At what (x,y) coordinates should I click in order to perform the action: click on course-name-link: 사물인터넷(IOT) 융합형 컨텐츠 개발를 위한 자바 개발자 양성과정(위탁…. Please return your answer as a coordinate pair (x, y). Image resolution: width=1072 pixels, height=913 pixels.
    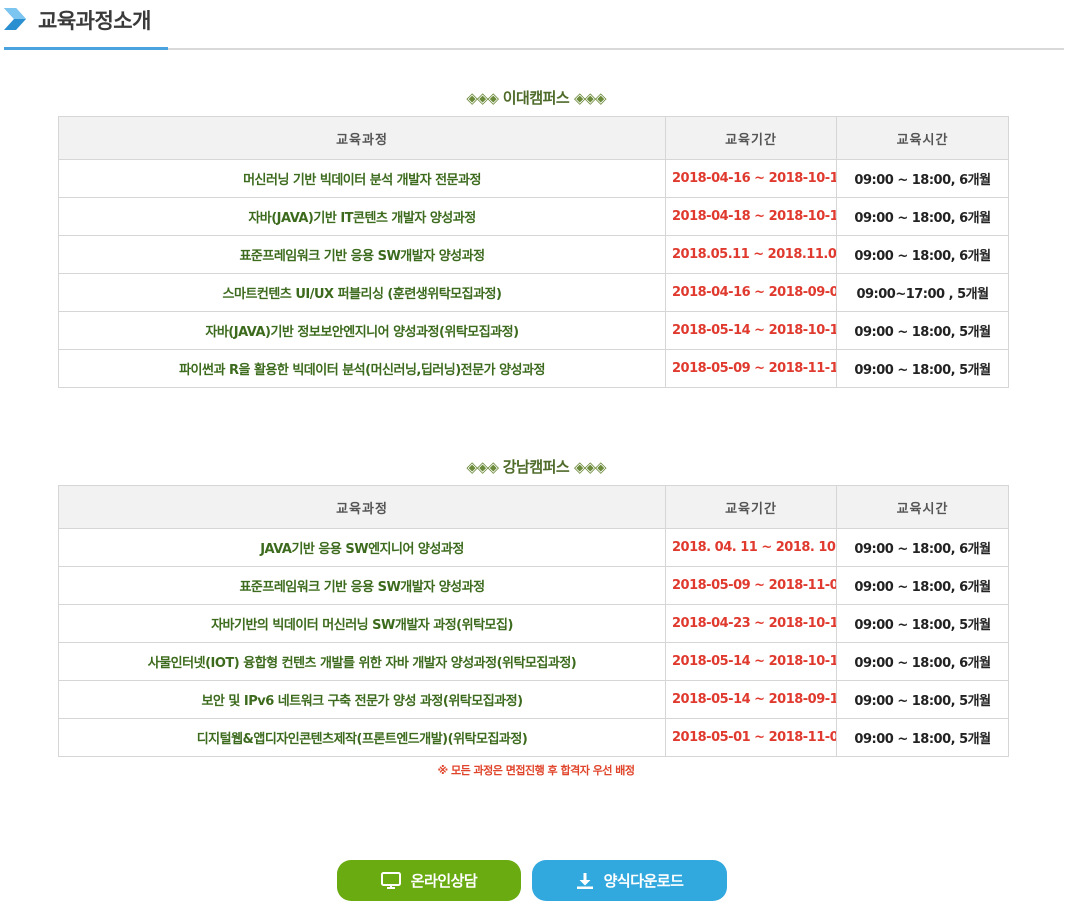
    Looking at the image, I should click on (362, 661).